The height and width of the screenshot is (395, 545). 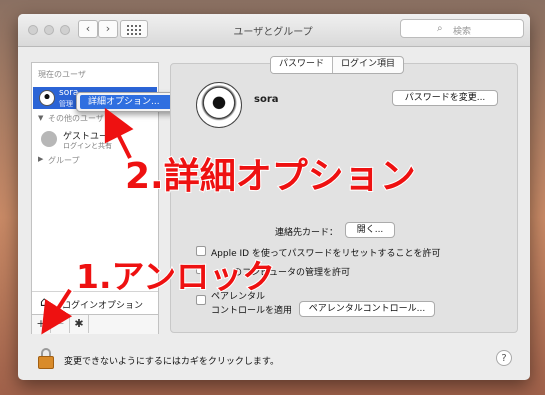 What do you see at coordinates (33, 30) in the screenshot?
I see `close-window-button` at bounding box center [33, 30].